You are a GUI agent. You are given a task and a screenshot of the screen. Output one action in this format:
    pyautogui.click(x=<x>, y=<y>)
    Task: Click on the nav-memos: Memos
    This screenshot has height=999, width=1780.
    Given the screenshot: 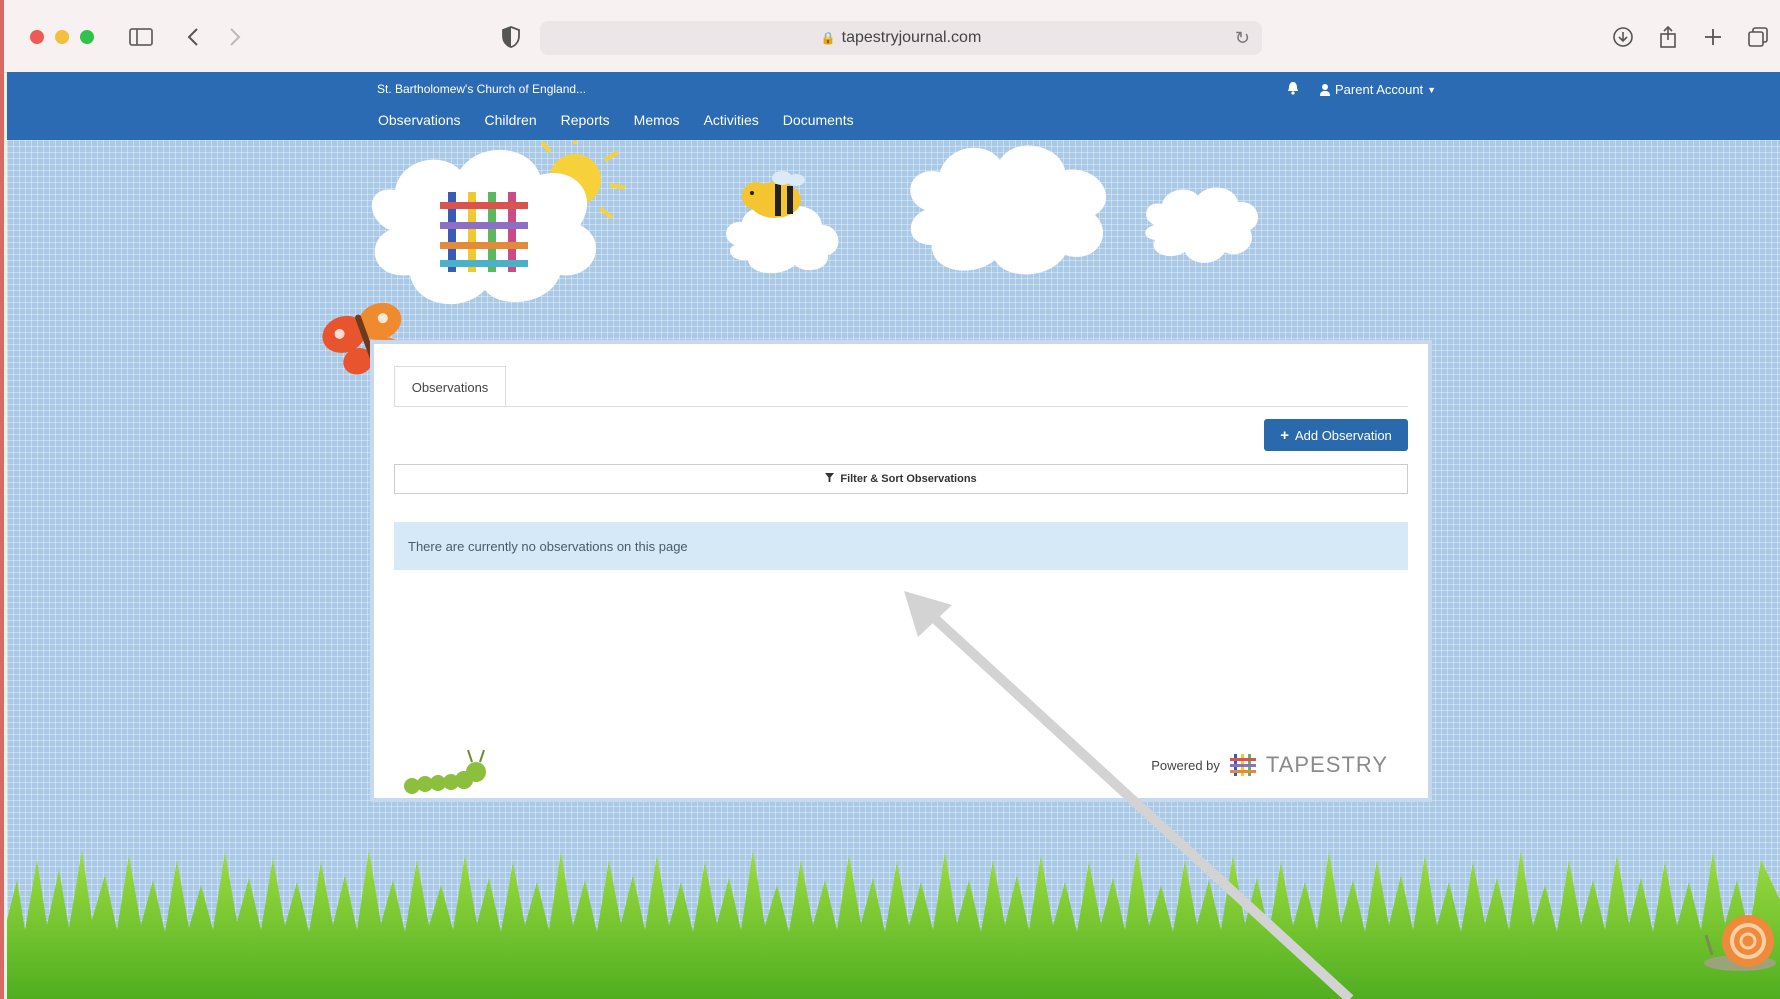 What is the action you would take?
    pyautogui.click(x=657, y=120)
    